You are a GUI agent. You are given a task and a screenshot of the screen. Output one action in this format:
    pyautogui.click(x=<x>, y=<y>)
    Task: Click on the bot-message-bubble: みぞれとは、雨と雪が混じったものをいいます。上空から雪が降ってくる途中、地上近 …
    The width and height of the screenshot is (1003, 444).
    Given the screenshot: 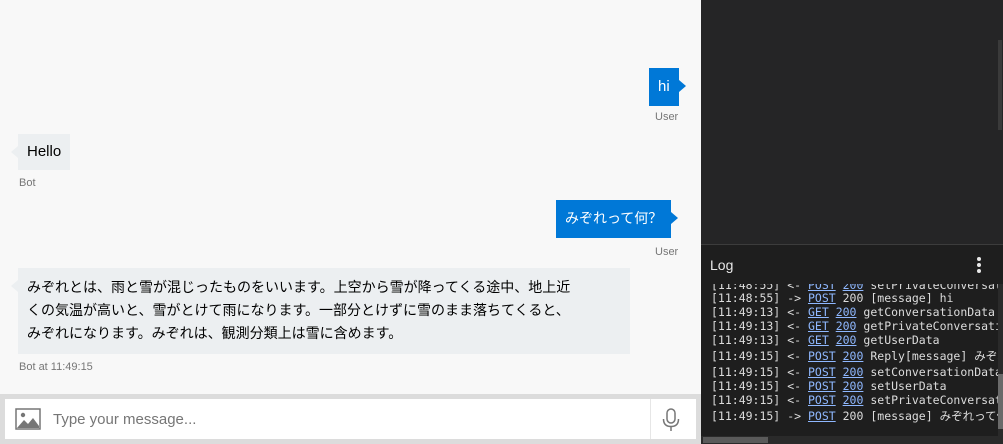 What is the action you would take?
    pyautogui.click(x=320, y=311)
    